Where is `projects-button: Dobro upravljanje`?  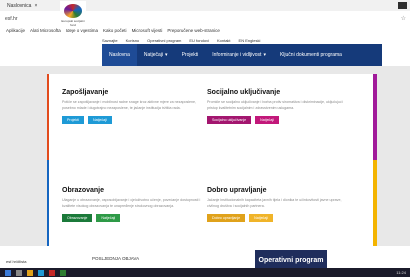 projects-button: Dobro upravljanje is located at coordinates (226, 218).